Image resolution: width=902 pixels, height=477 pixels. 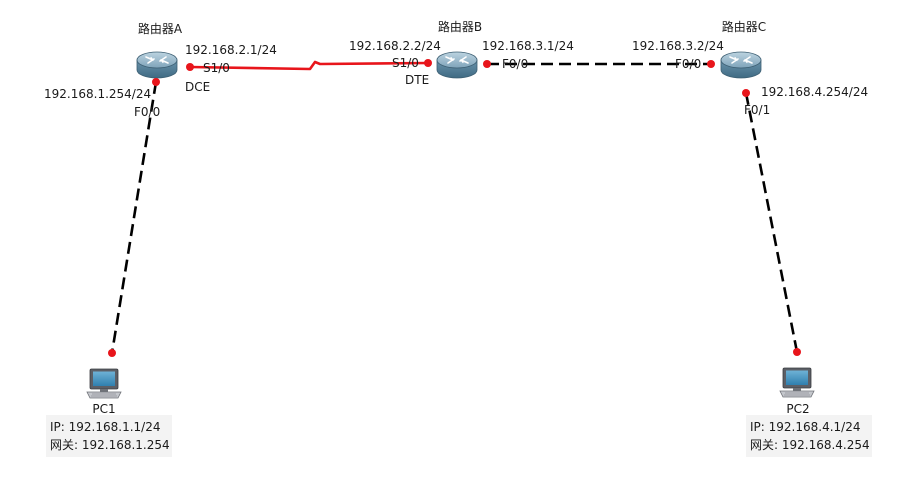 I want to click on pc1-ip-label: IP: 192.168.1.1/24, so click(x=105, y=427).